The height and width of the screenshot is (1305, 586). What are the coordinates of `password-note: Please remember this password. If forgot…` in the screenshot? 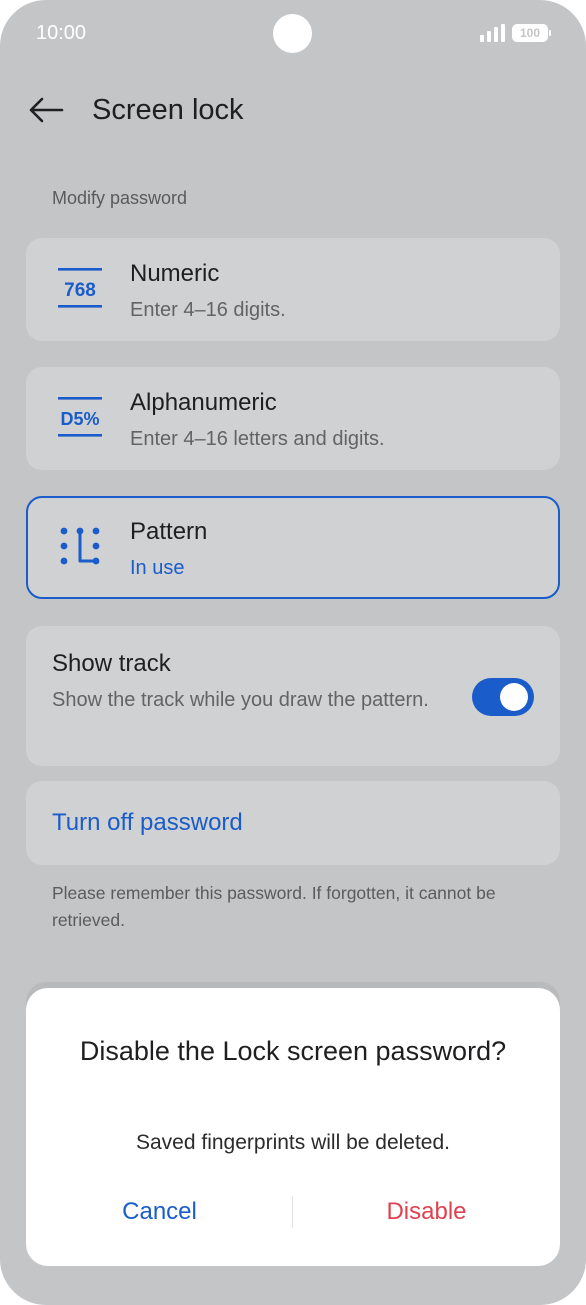 It's located at (274, 906).